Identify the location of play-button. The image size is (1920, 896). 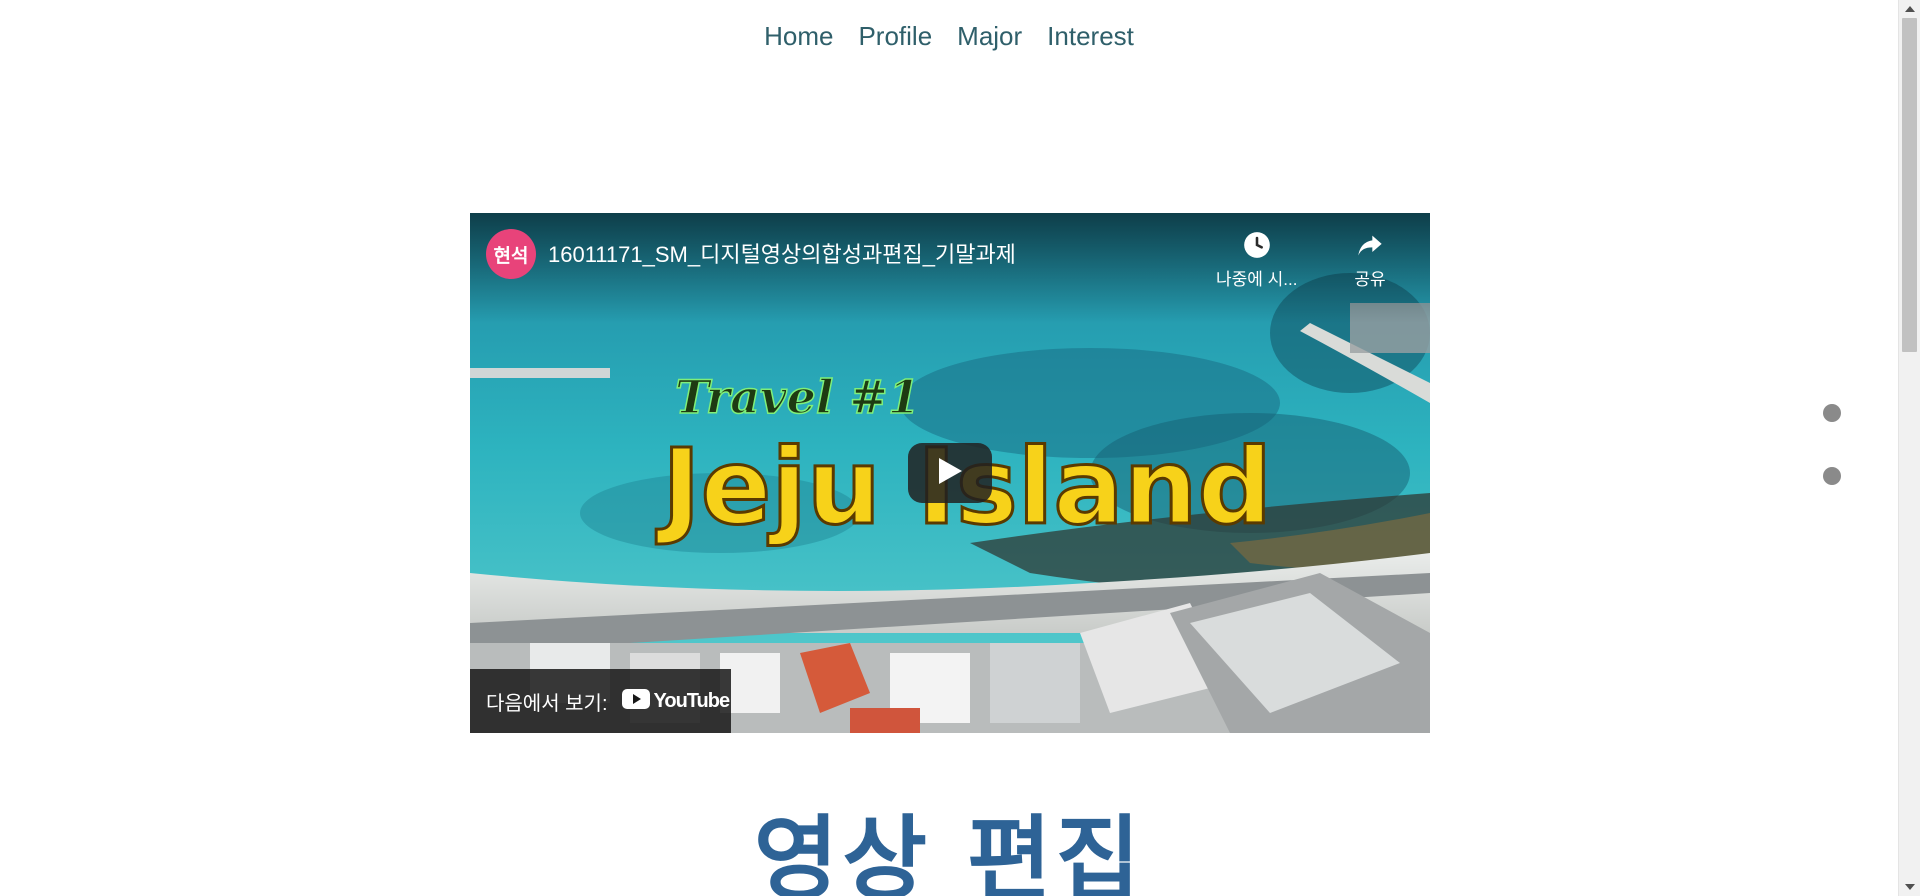
(950, 473).